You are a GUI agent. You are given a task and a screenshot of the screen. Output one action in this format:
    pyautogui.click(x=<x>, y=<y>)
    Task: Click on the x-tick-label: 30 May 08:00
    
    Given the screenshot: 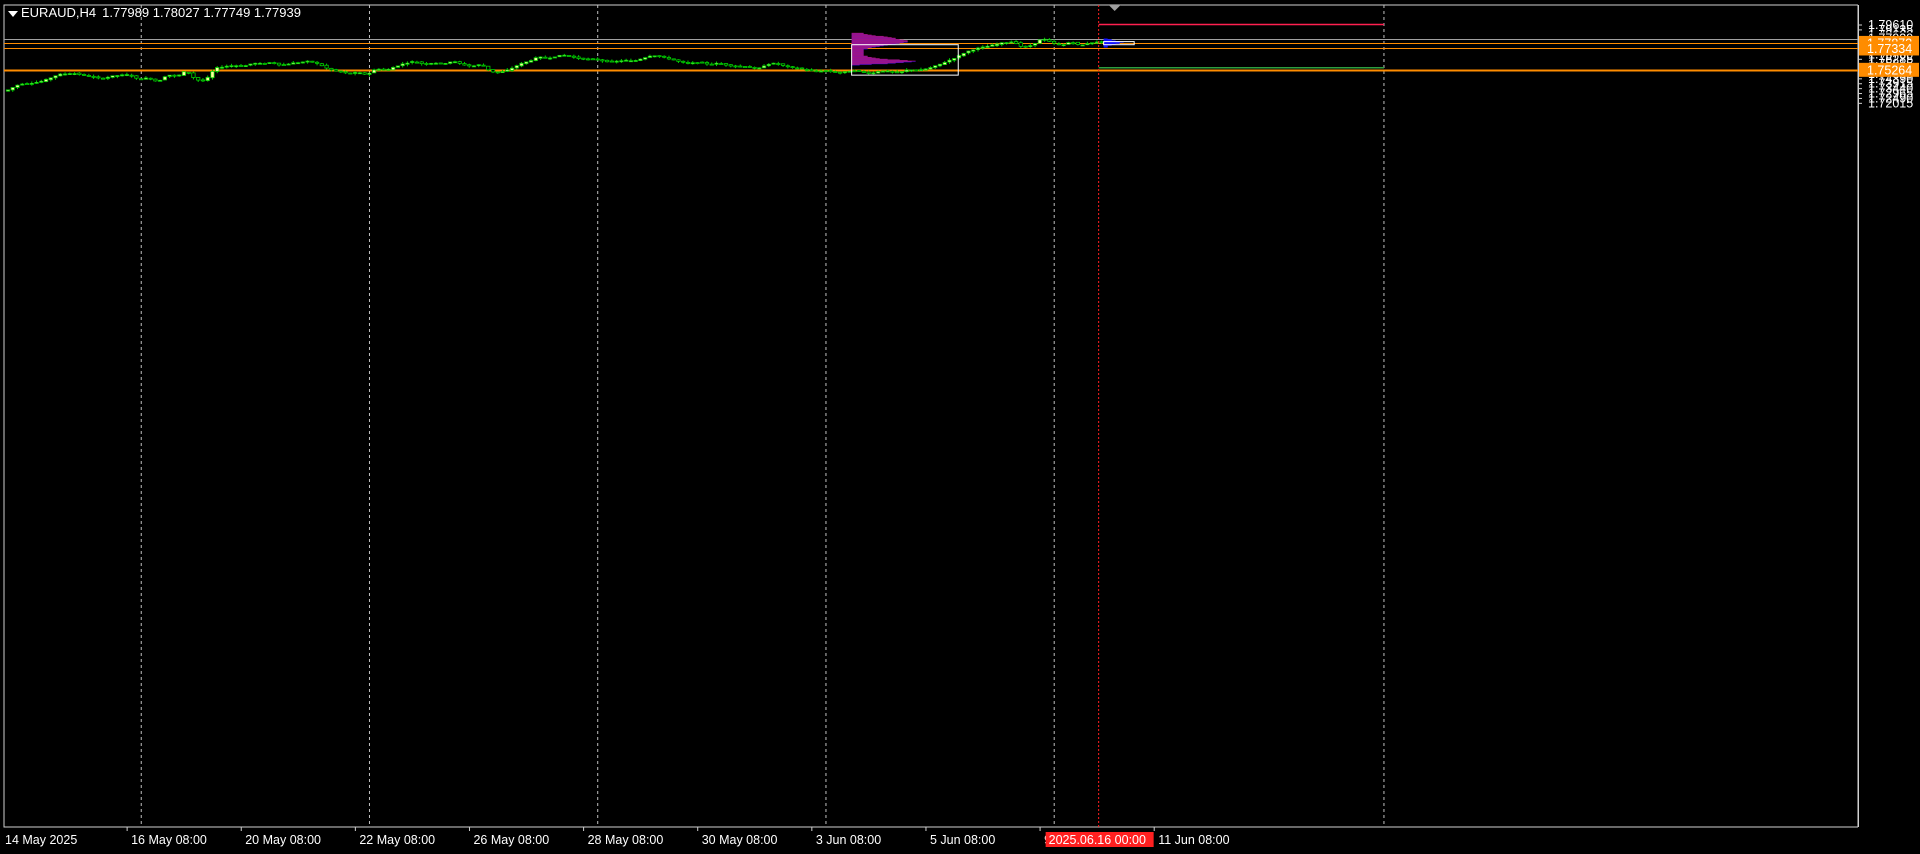 What is the action you would take?
    pyautogui.click(x=740, y=840)
    